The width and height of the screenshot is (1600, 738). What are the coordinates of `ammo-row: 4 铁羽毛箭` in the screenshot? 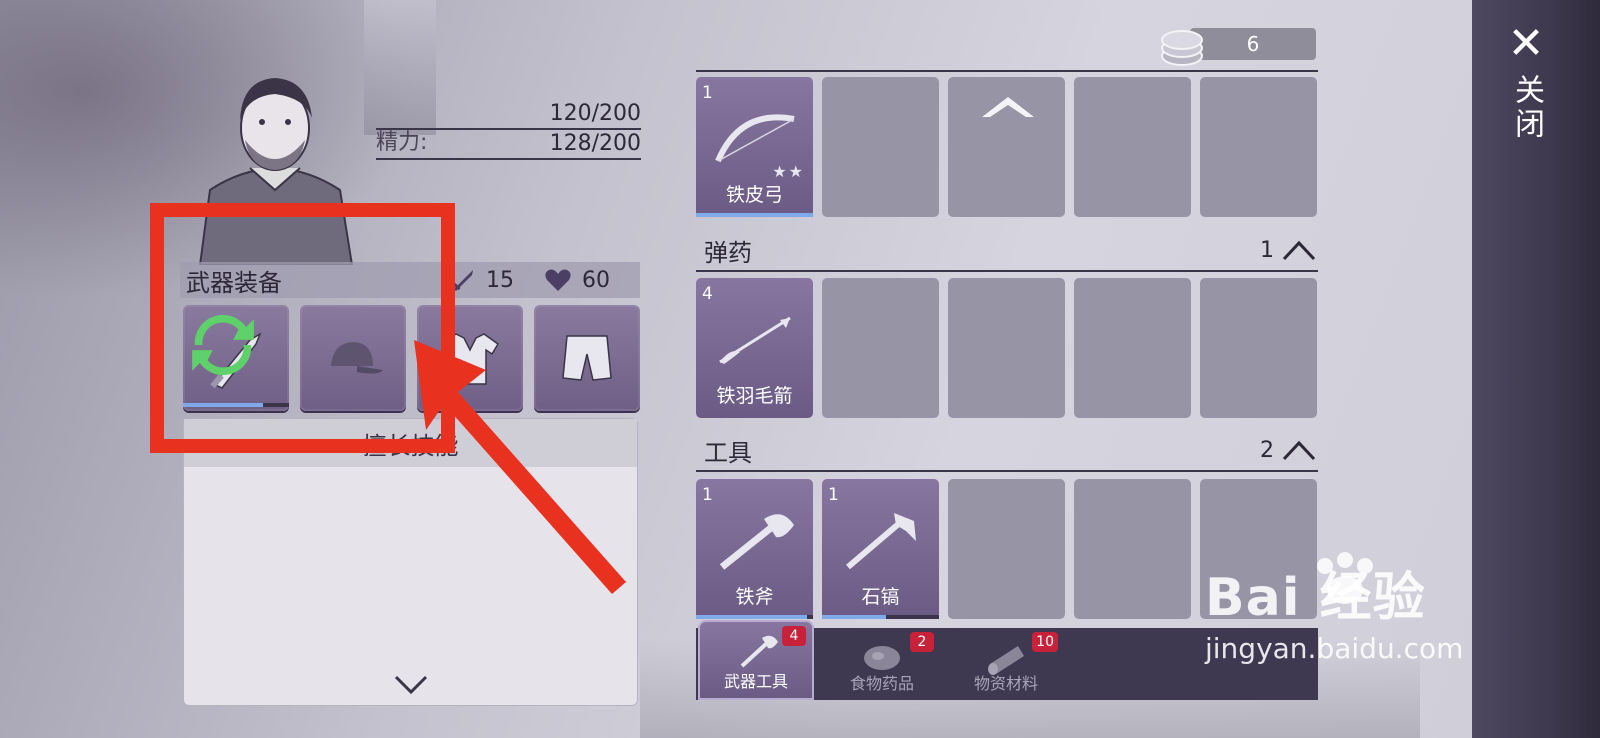 It's located at (1006, 348).